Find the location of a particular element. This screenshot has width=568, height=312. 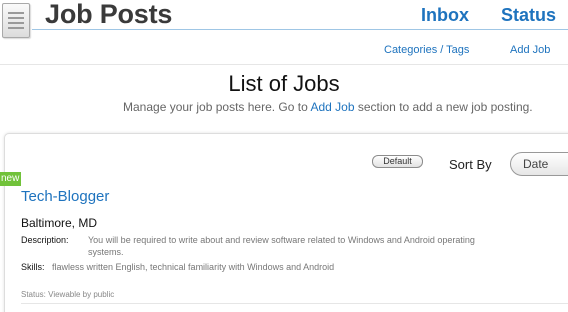

description-label: Description: is located at coordinates (45, 240).